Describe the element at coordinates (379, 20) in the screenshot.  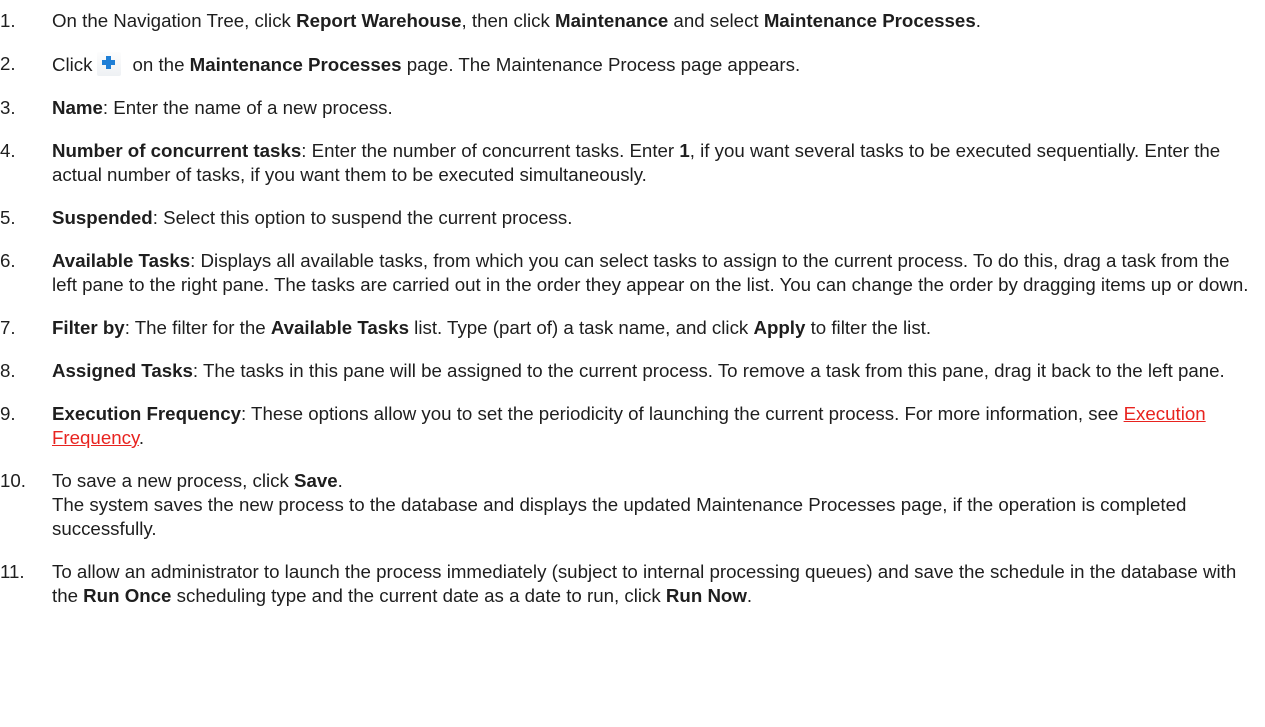
I see `bold-text: Report Warehouse` at that location.